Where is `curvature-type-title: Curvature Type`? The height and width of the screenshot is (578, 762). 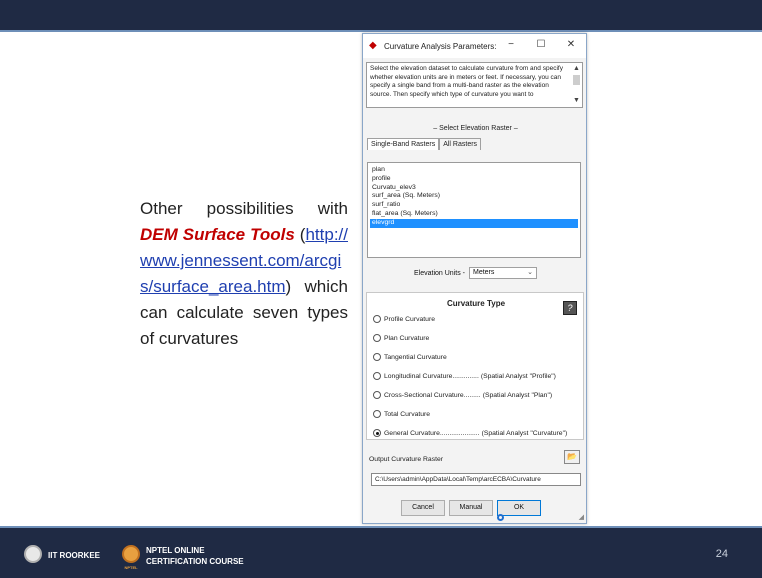
curvature-type-title: Curvature Type is located at coordinates (476, 303).